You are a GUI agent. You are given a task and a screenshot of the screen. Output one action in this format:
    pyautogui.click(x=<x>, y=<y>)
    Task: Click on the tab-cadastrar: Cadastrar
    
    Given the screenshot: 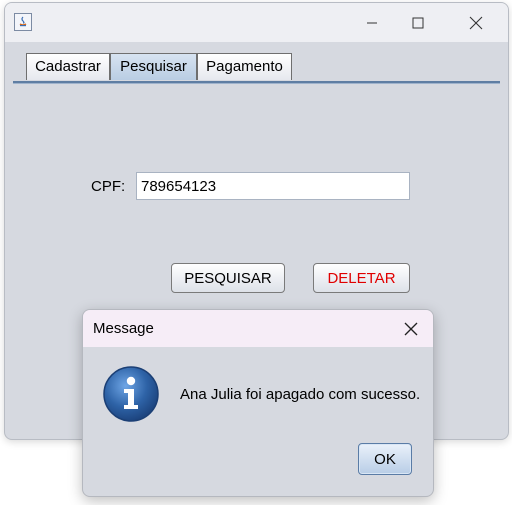 What is the action you would take?
    pyautogui.click(x=68, y=66)
    